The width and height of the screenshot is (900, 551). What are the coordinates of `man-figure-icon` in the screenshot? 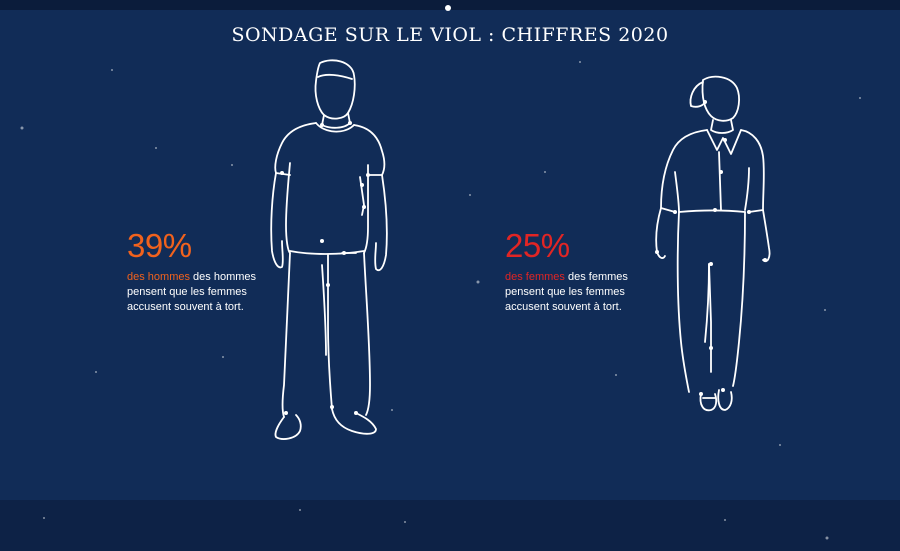 It's located at (329, 249).